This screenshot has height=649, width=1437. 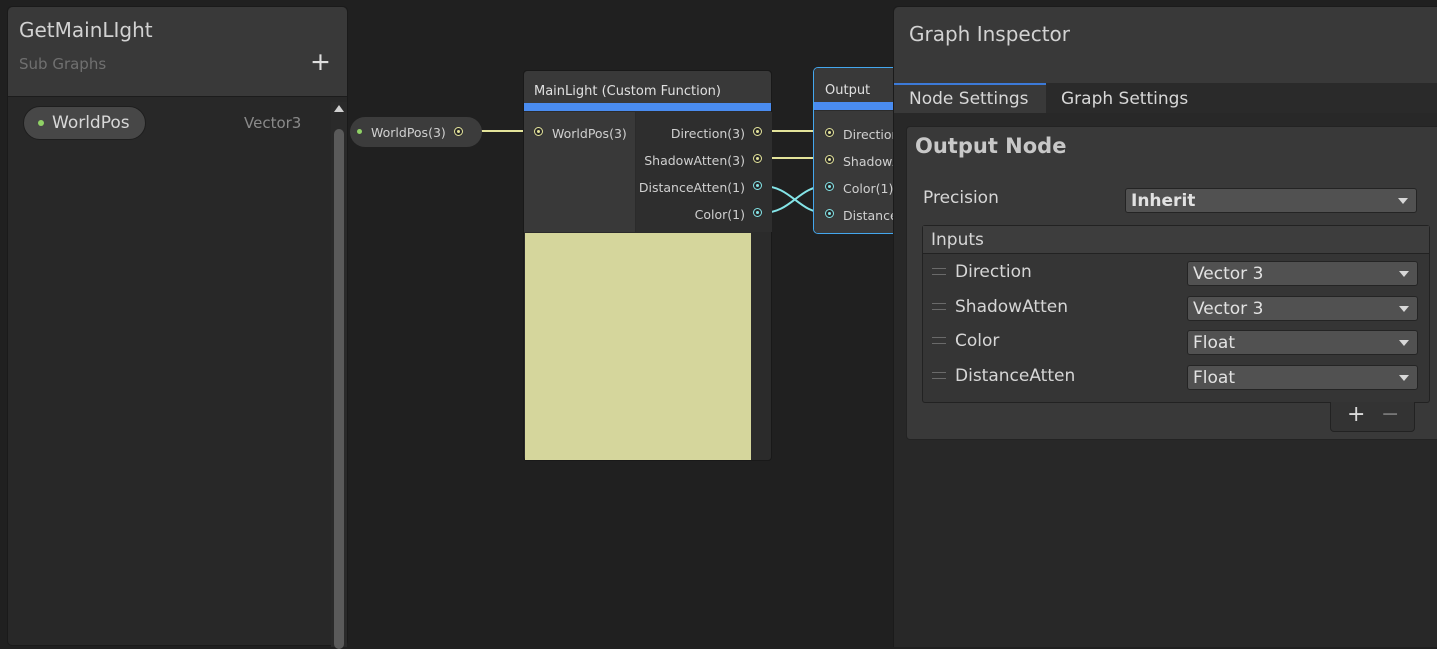 I want to click on input-port-label: WorldPos(3), so click(x=589, y=133).